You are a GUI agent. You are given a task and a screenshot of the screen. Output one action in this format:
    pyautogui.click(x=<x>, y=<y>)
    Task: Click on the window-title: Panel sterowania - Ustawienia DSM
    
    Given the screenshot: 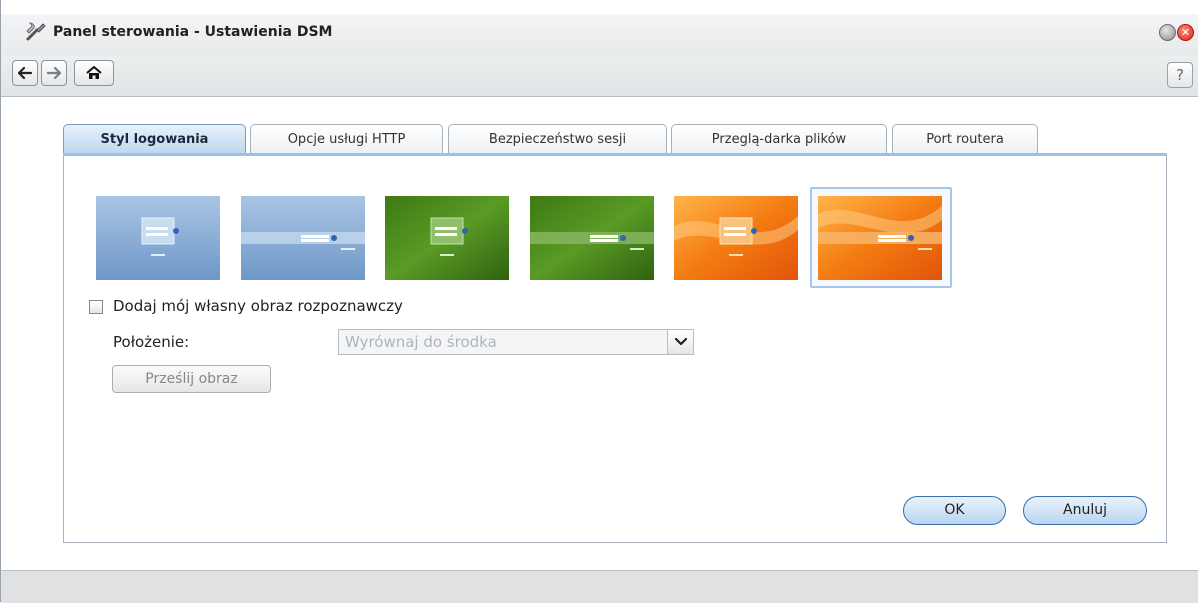 What is the action you would take?
    pyautogui.click(x=193, y=32)
    